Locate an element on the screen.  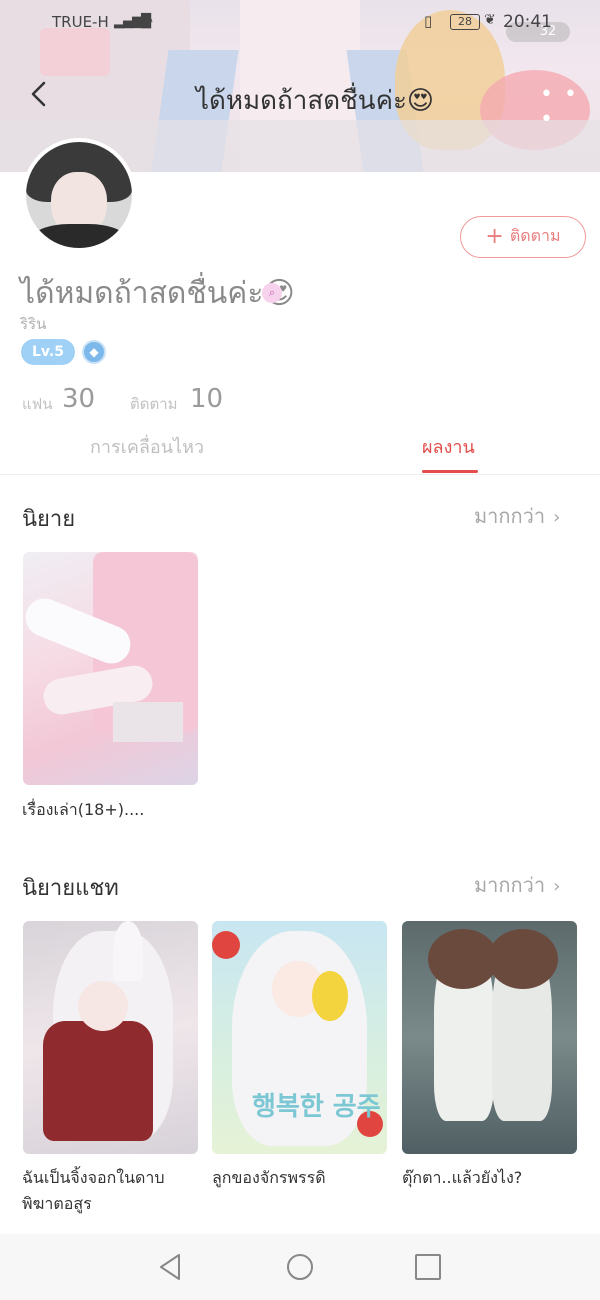
book-title: ตุ๊กตา..แล้วยังไง? is located at coordinates (462, 1178).